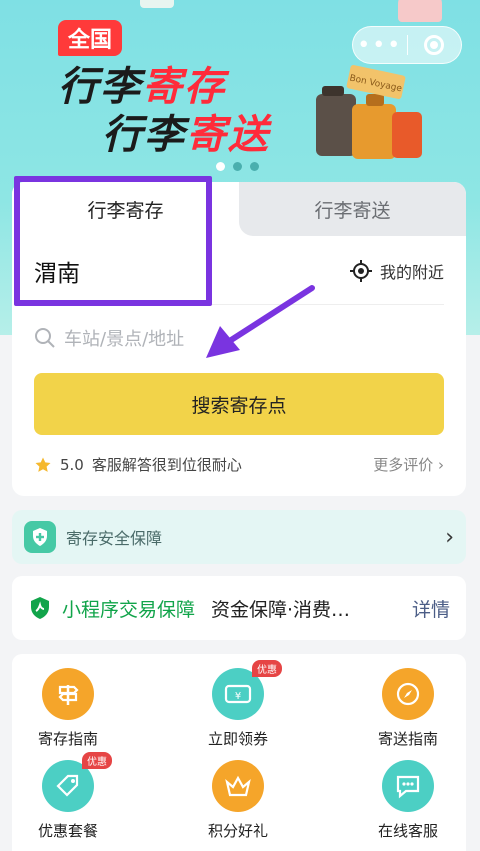 Image resolution: width=480 pixels, height=851 pixels. What do you see at coordinates (90, 38) in the screenshot?
I see `banner-badge: 全国` at bounding box center [90, 38].